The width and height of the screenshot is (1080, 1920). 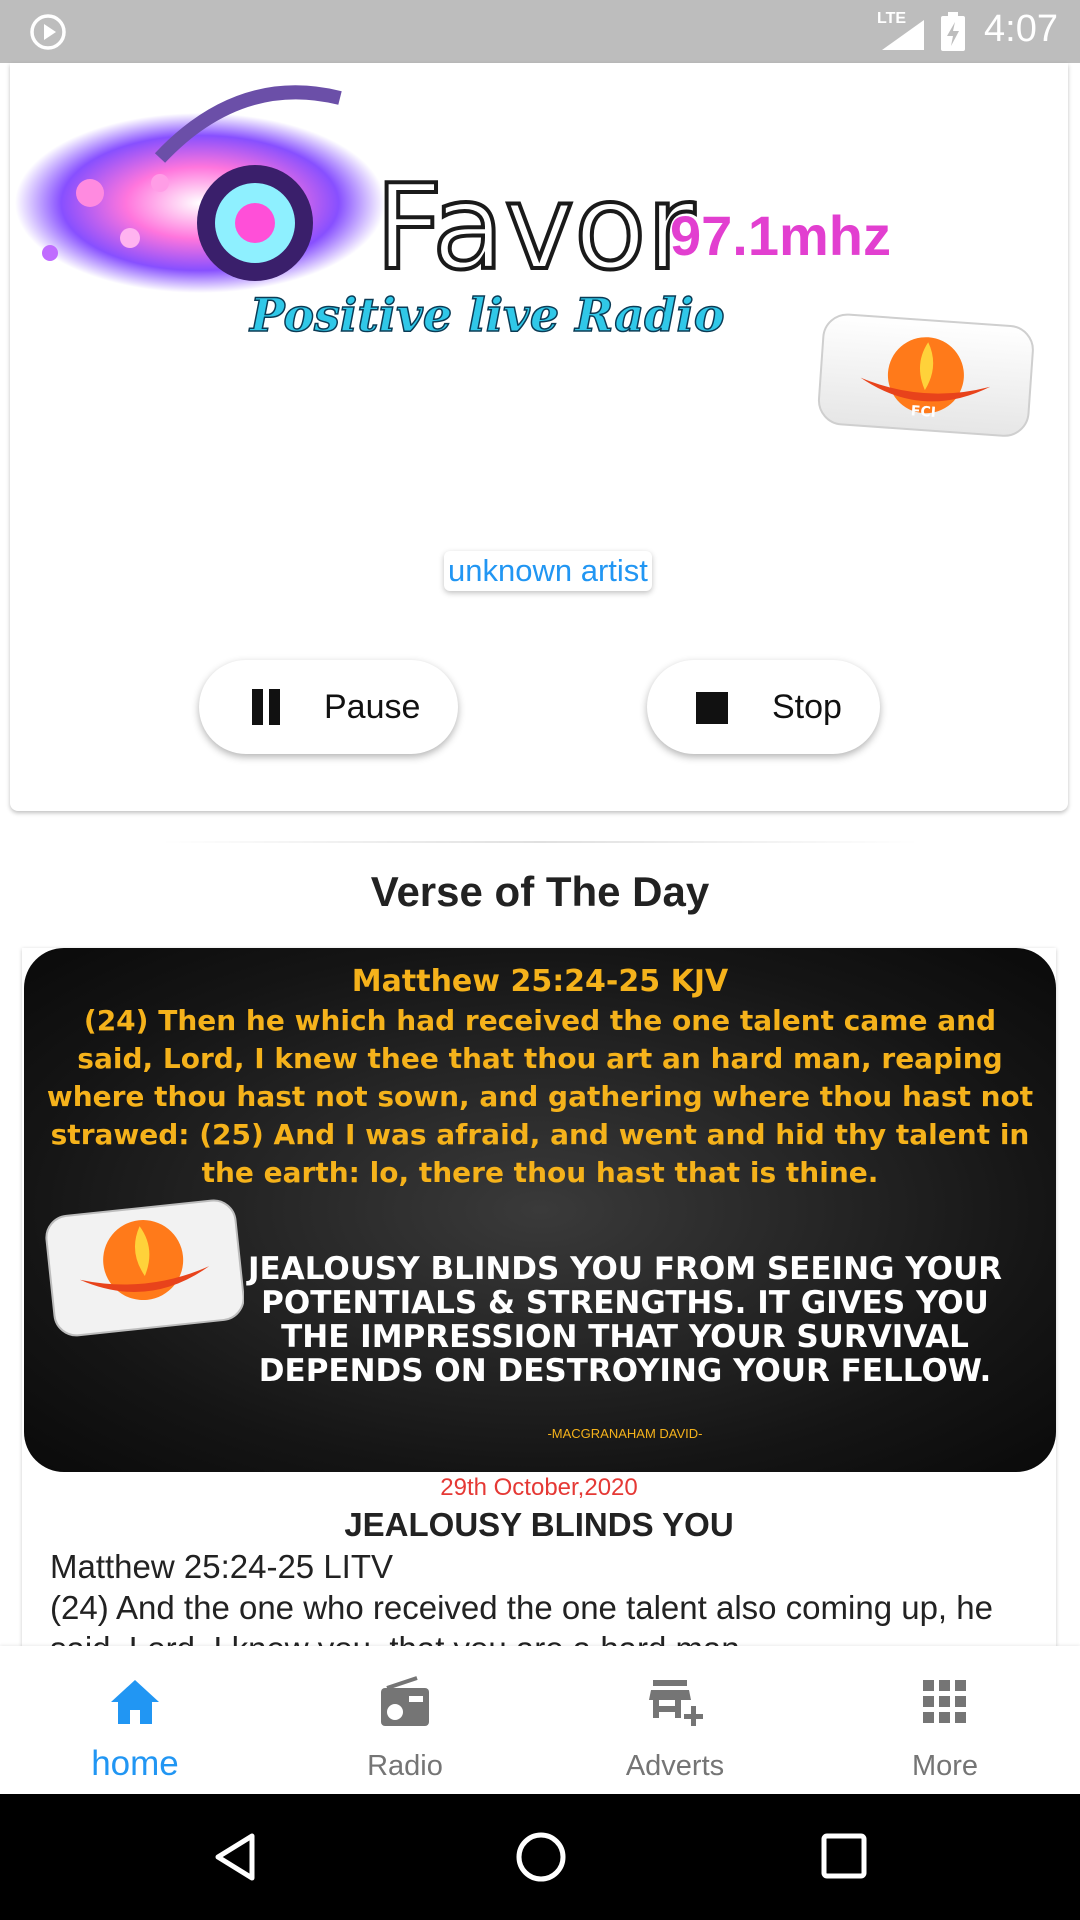 I want to click on recents-icon, so click(x=844, y=1856).